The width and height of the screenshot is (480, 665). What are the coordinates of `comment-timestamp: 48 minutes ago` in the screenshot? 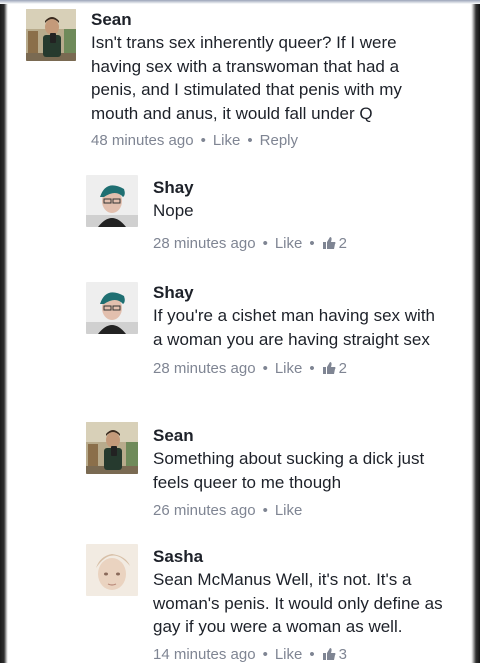 It's located at (142, 140).